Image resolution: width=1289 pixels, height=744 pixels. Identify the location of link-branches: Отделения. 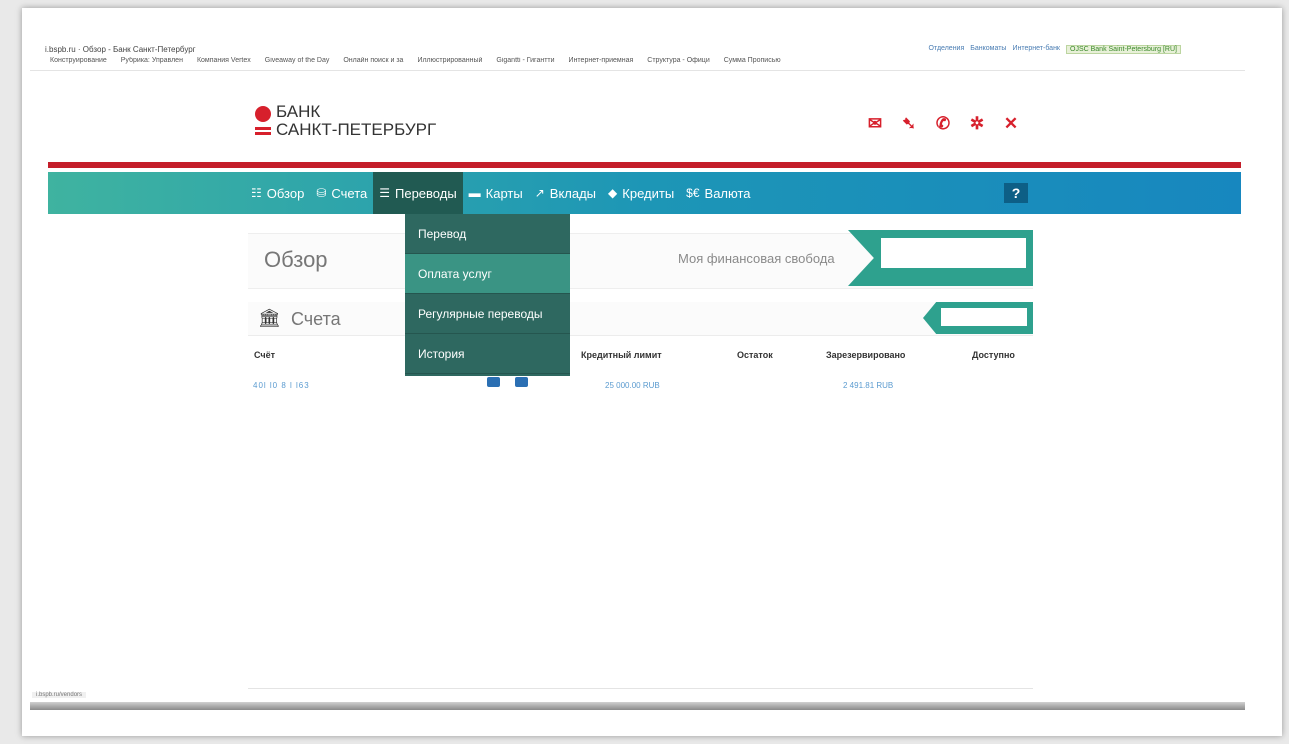
(947, 49).